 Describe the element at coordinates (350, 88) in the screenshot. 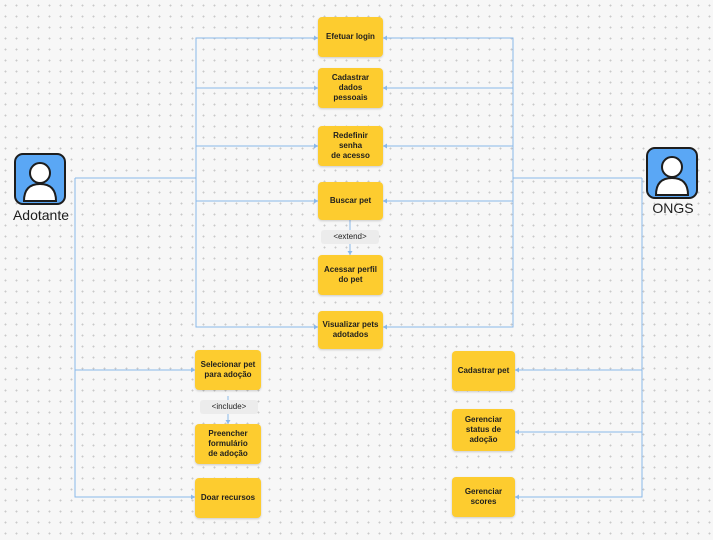

I see `usecase-cadastrar-dados-pessoais: Cadastrar dados pessoais` at that location.